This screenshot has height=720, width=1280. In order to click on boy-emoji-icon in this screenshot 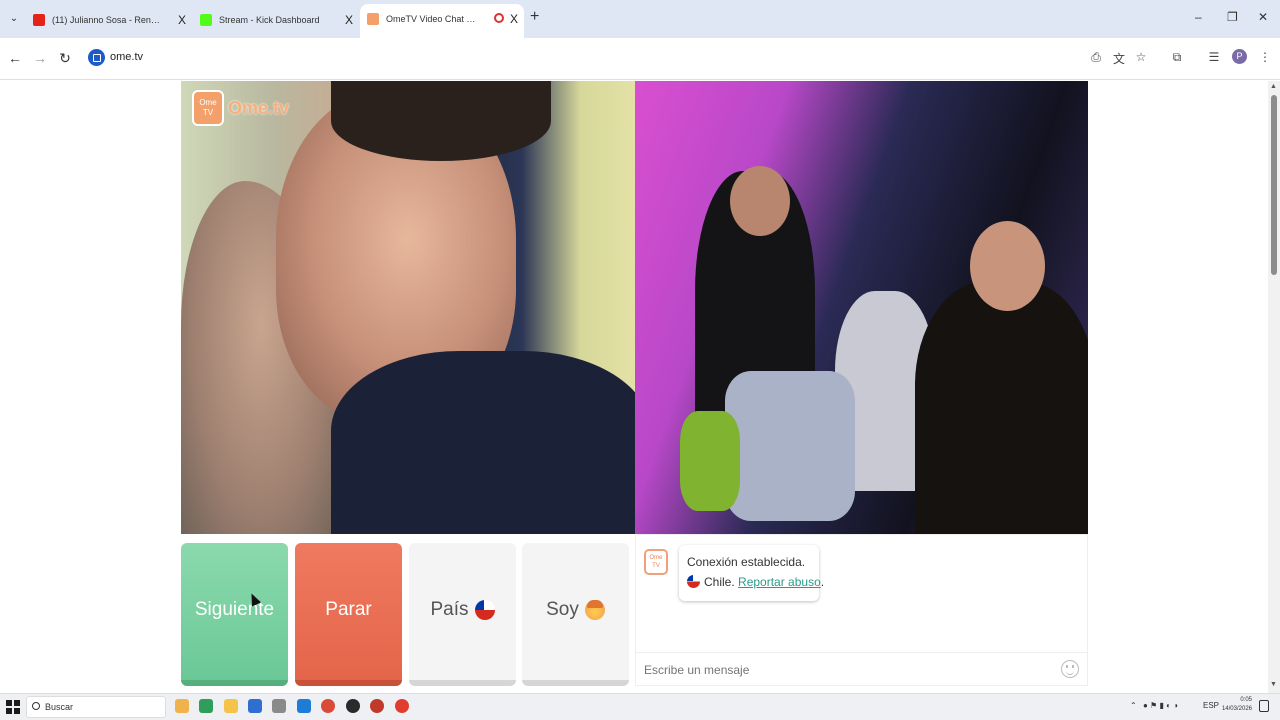, I will do `click(594, 609)`.